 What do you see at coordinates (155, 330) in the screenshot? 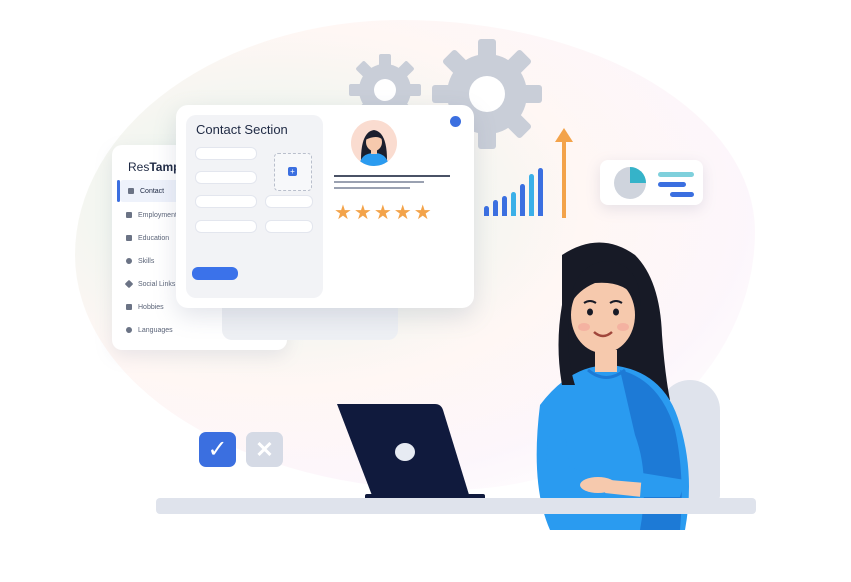
I see `sidebar-item-label: Languages` at bounding box center [155, 330].